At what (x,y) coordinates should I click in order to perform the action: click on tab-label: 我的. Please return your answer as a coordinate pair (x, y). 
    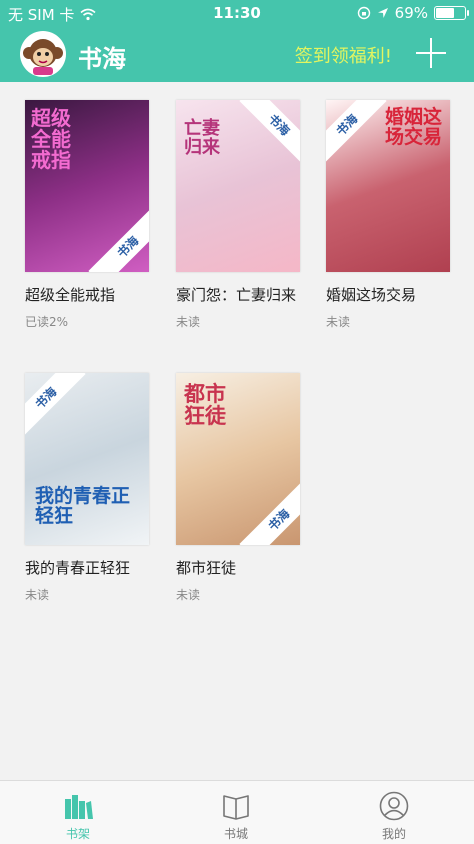
    Looking at the image, I should click on (393, 834).